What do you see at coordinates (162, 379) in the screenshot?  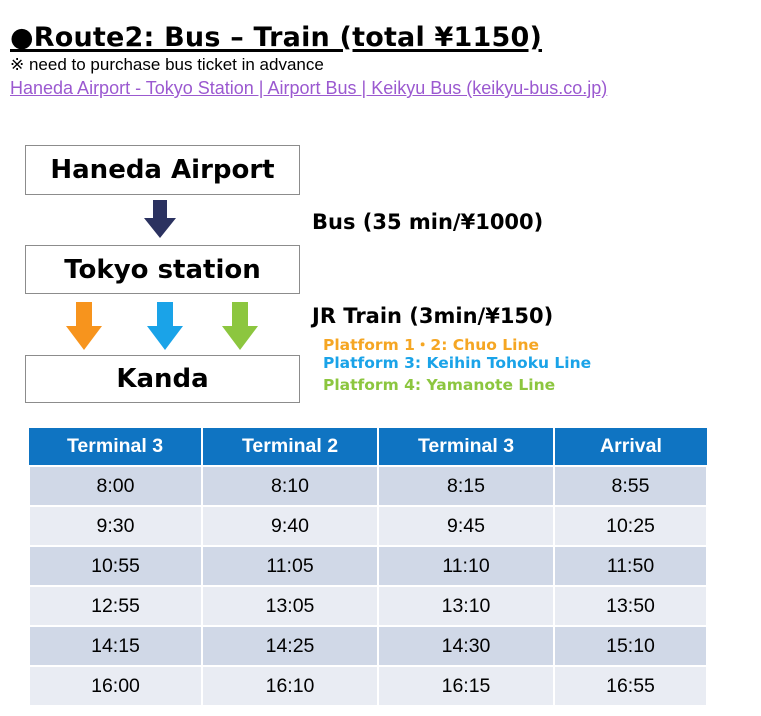 I see `station-box-kanda: Kanda` at bounding box center [162, 379].